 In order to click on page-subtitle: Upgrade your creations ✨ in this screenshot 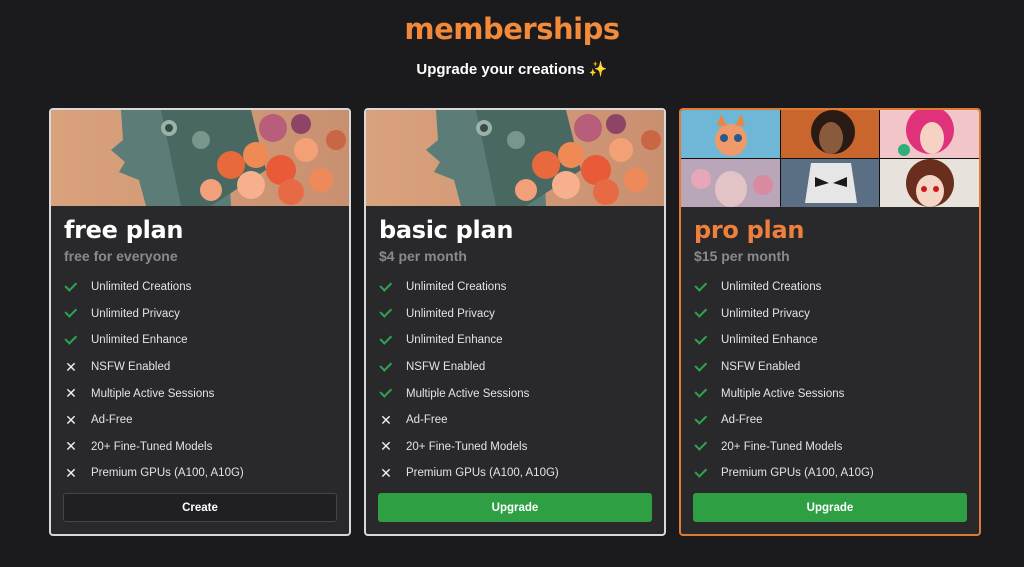, I will do `click(512, 69)`.